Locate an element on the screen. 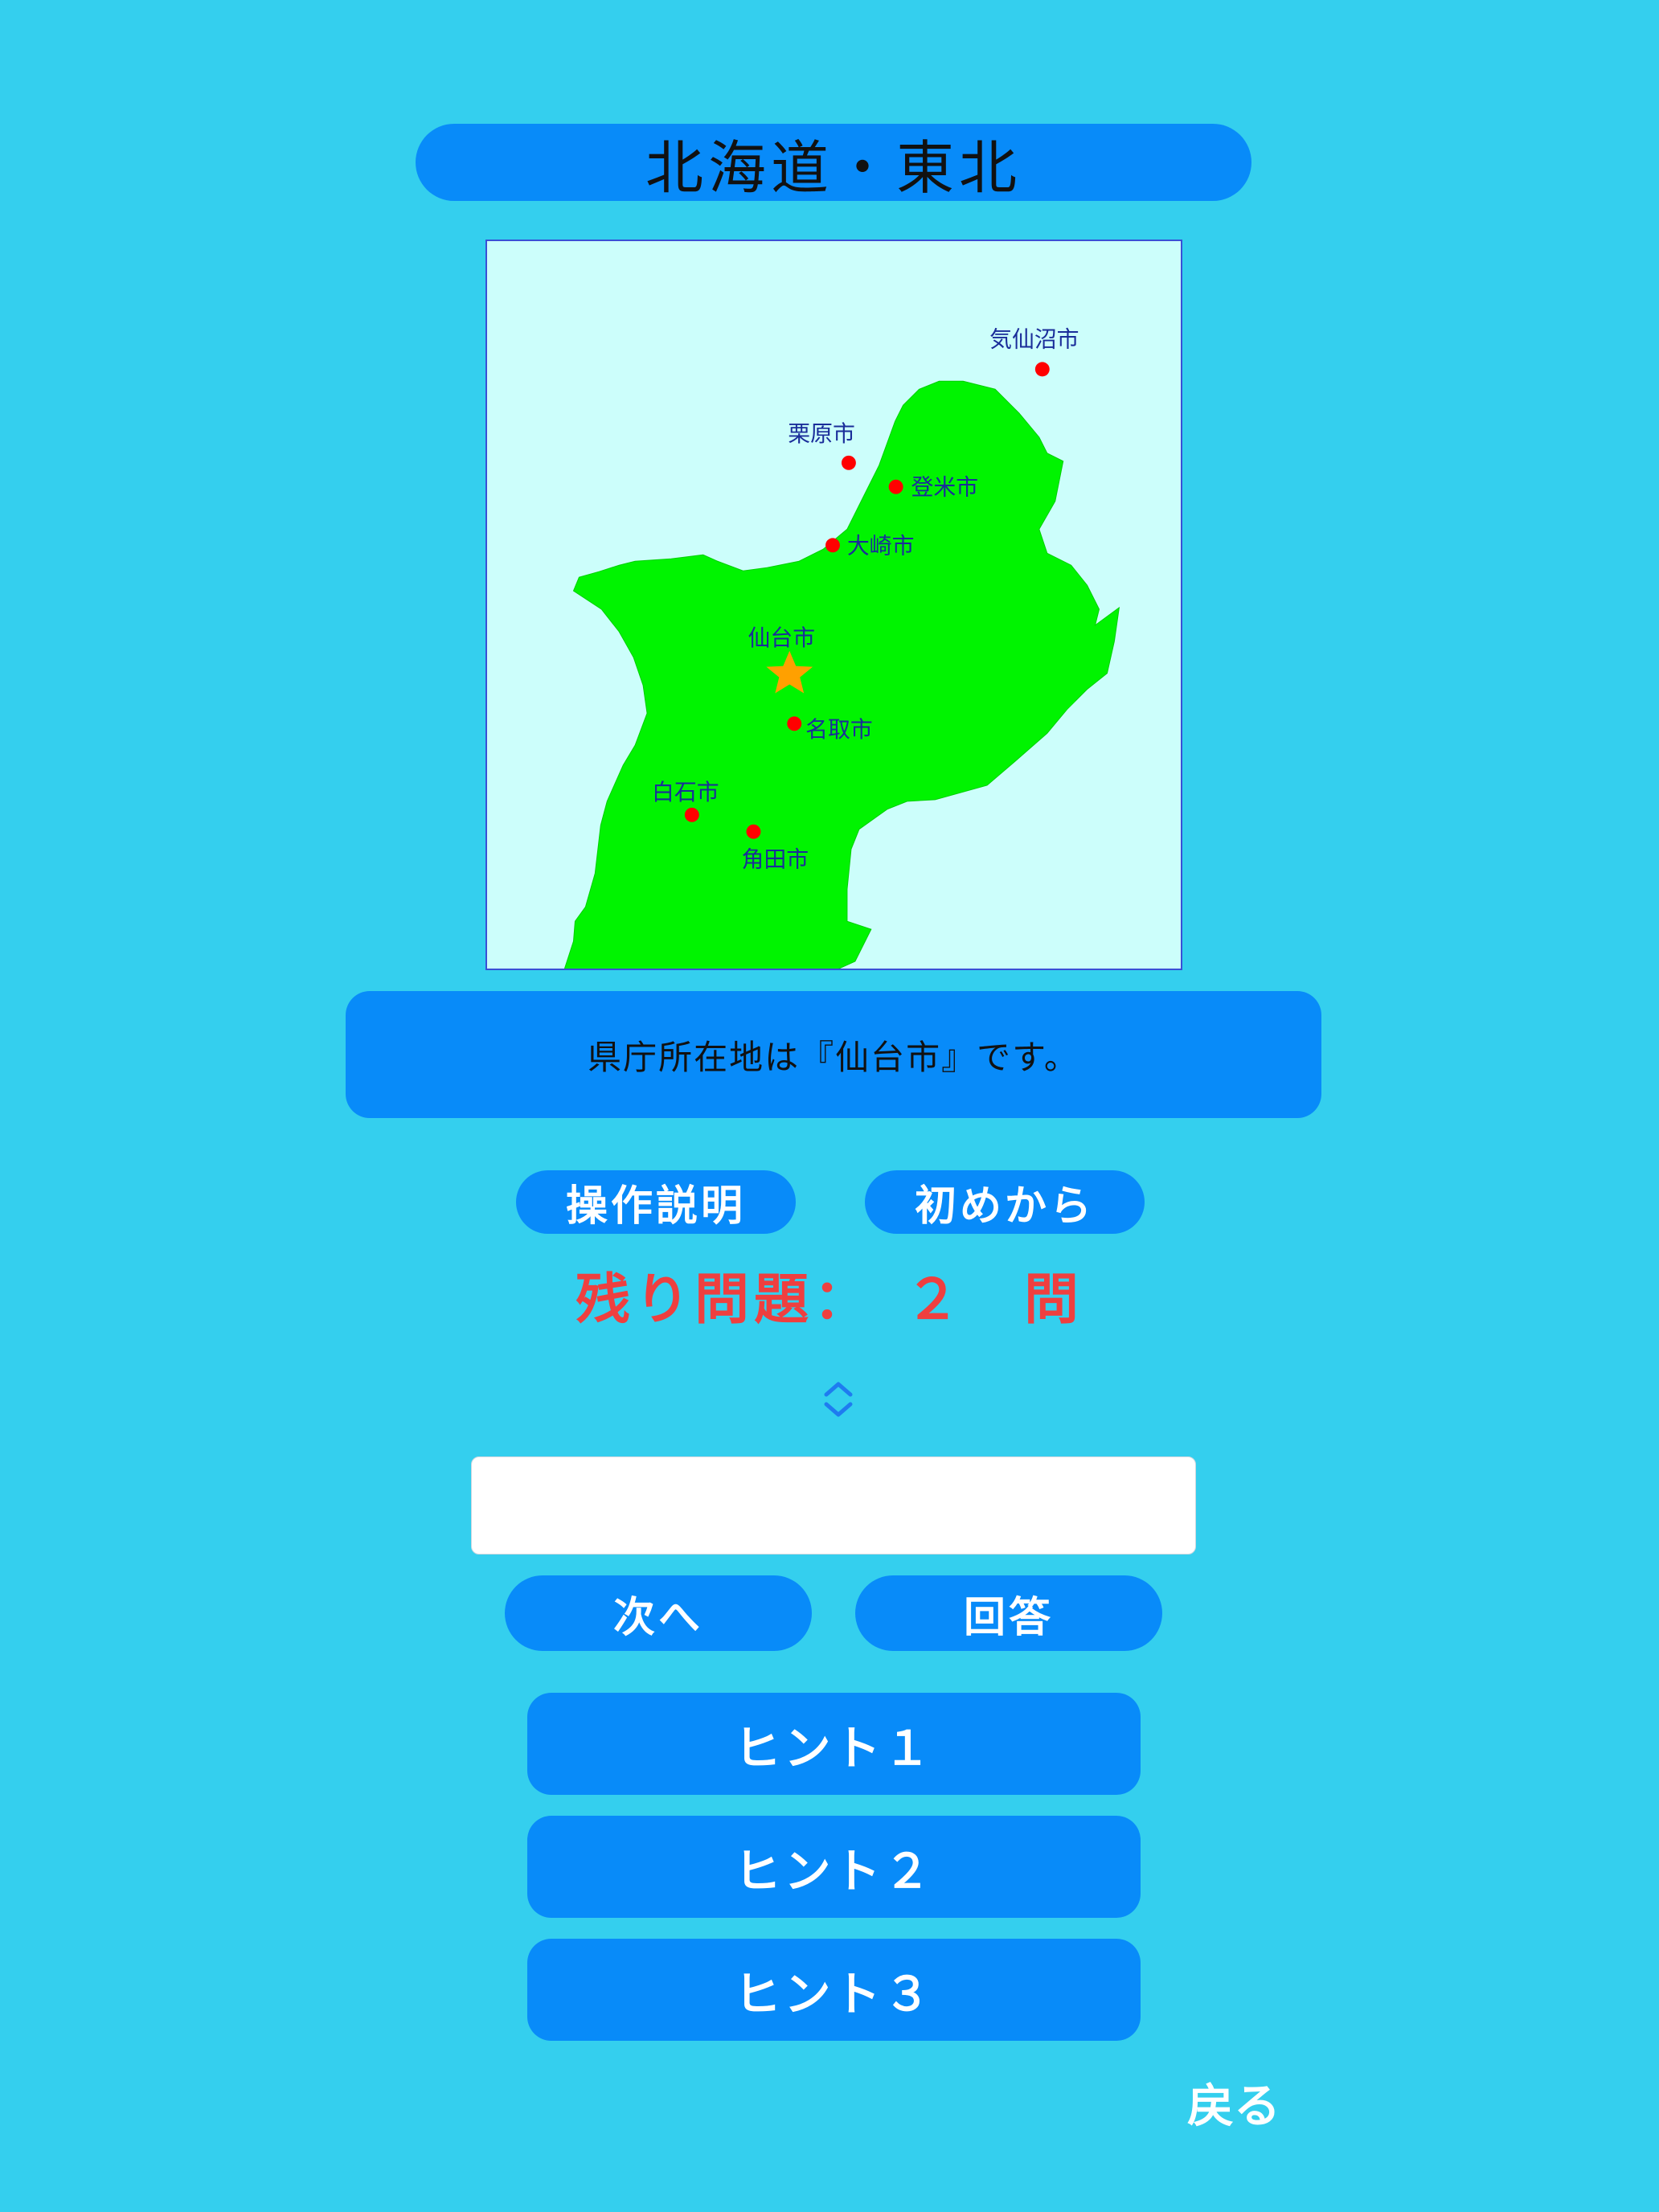 This screenshot has height=2212, width=1659. city-label-sendai: 仙台市 is located at coordinates (781, 638).